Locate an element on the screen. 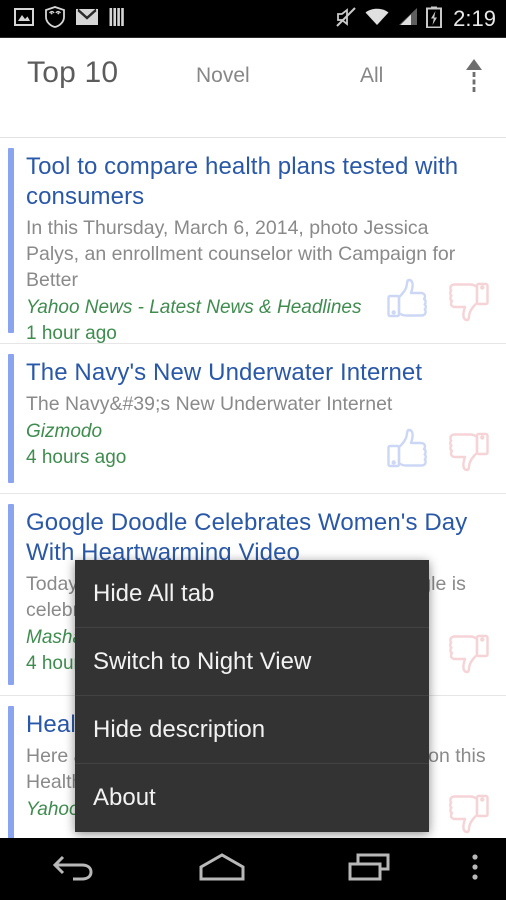 Image resolution: width=506 pixels, height=900 pixels. screenshot-icon is located at coordinates (24, 19).